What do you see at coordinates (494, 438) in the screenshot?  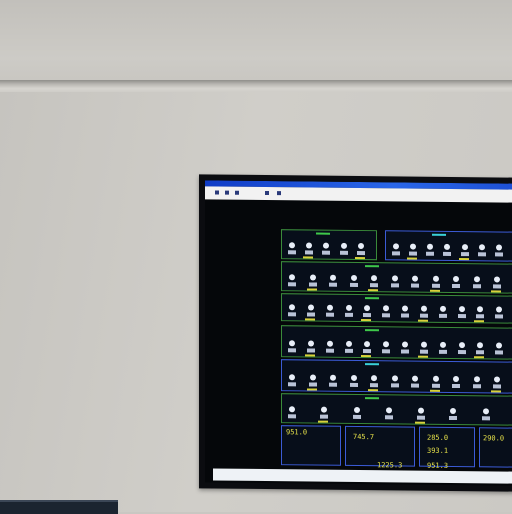 I see `readout-5: 290.0` at bounding box center [494, 438].